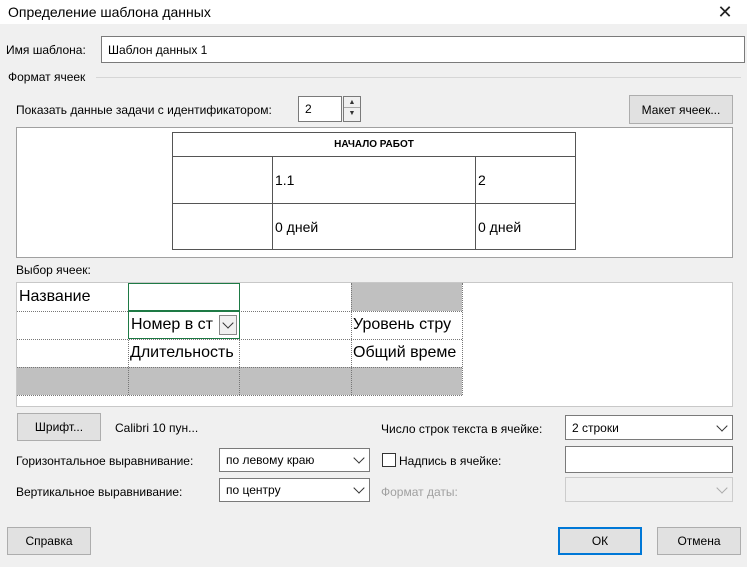 This screenshot has height=567, width=747. Describe the element at coordinates (184, 297) in the screenshot. I see `grid-cell-active` at that location.